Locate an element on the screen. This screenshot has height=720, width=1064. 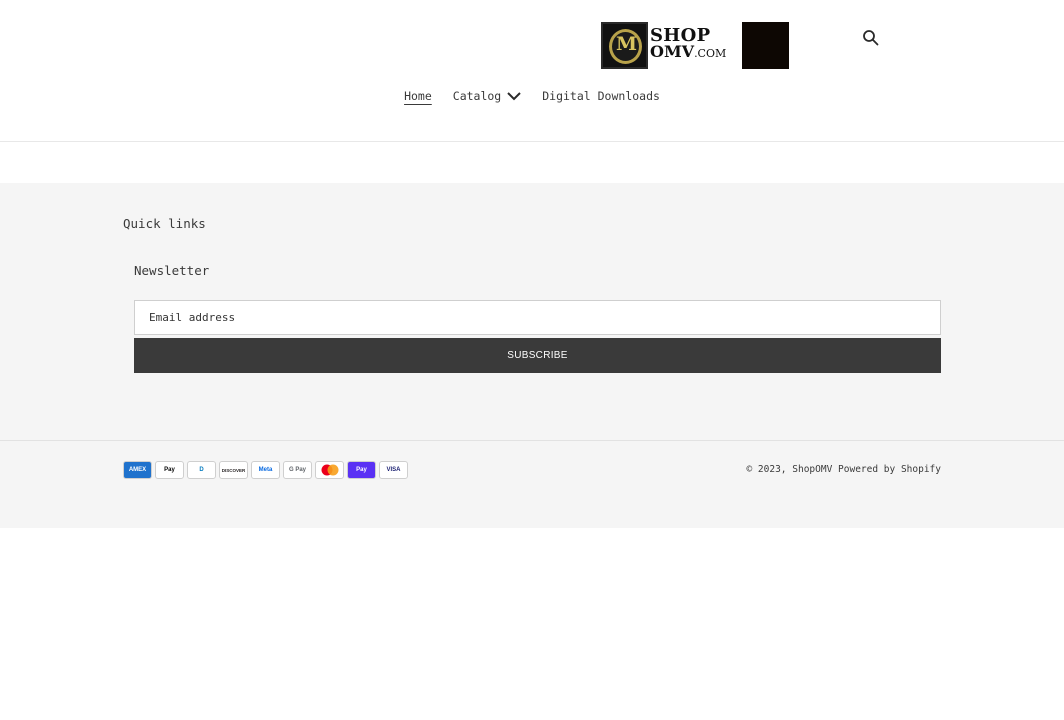
nav-catalog-label: Catalog is located at coordinates (477, 96).